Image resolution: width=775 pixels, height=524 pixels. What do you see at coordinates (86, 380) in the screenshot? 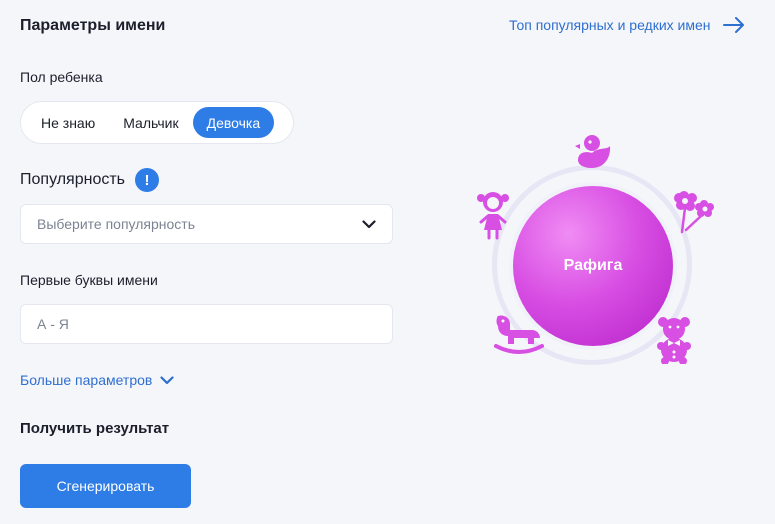
I see `more-params-label: Больше параметров` at bounding box center [86, 380].